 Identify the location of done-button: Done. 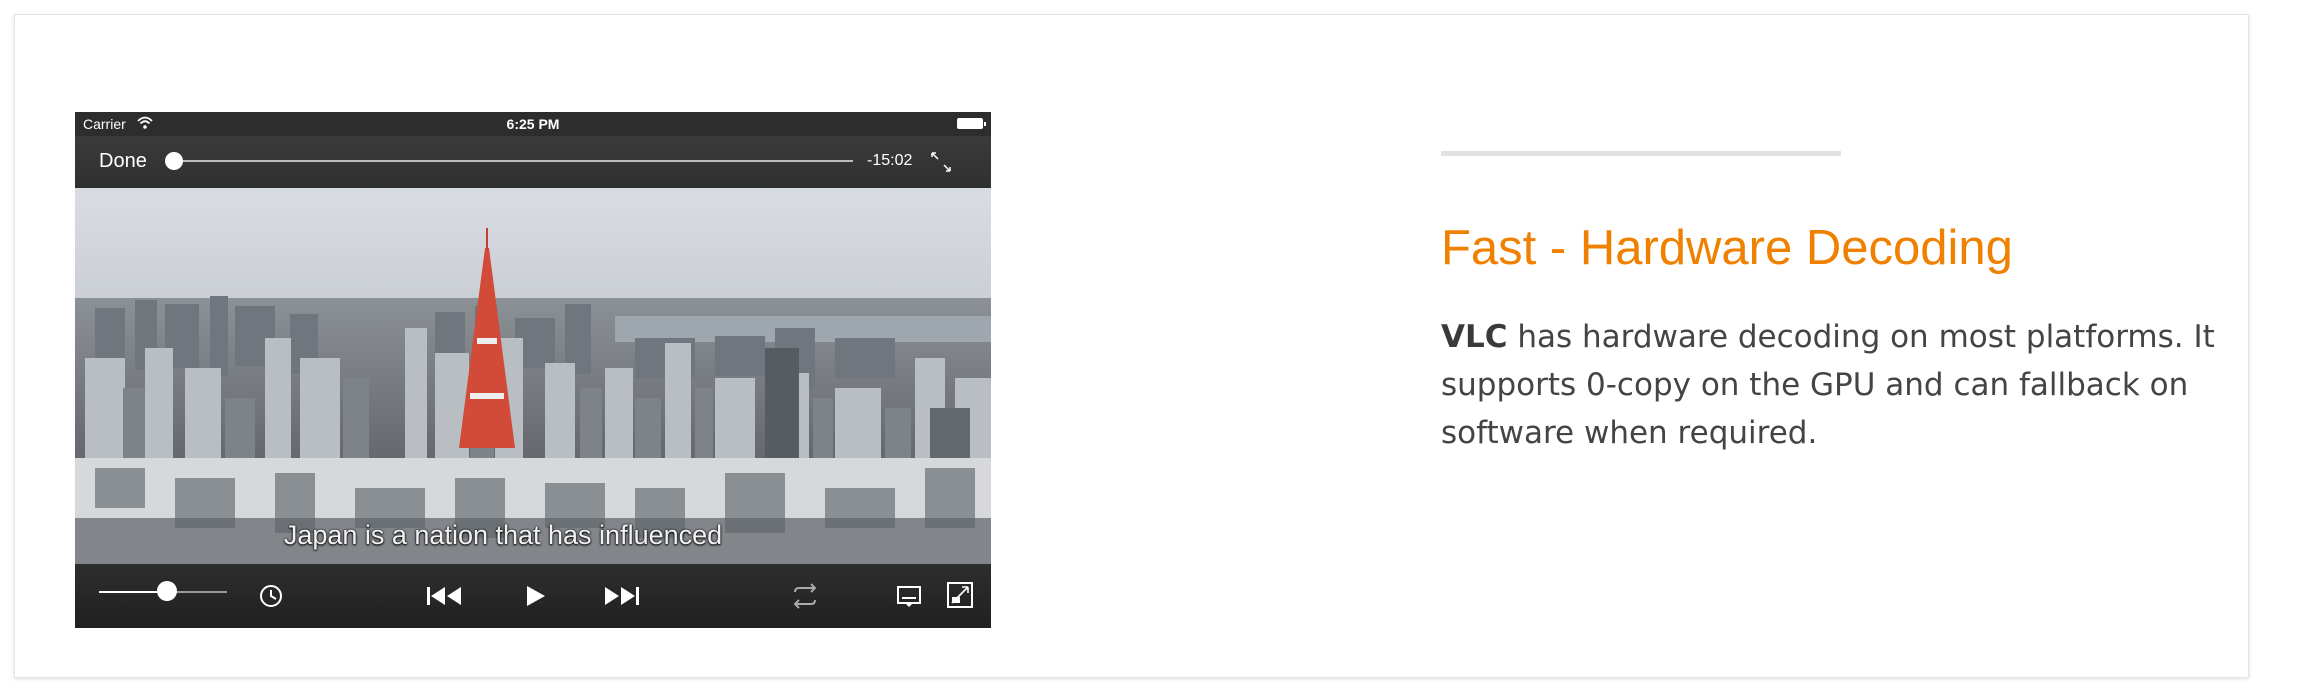
(123, 161).